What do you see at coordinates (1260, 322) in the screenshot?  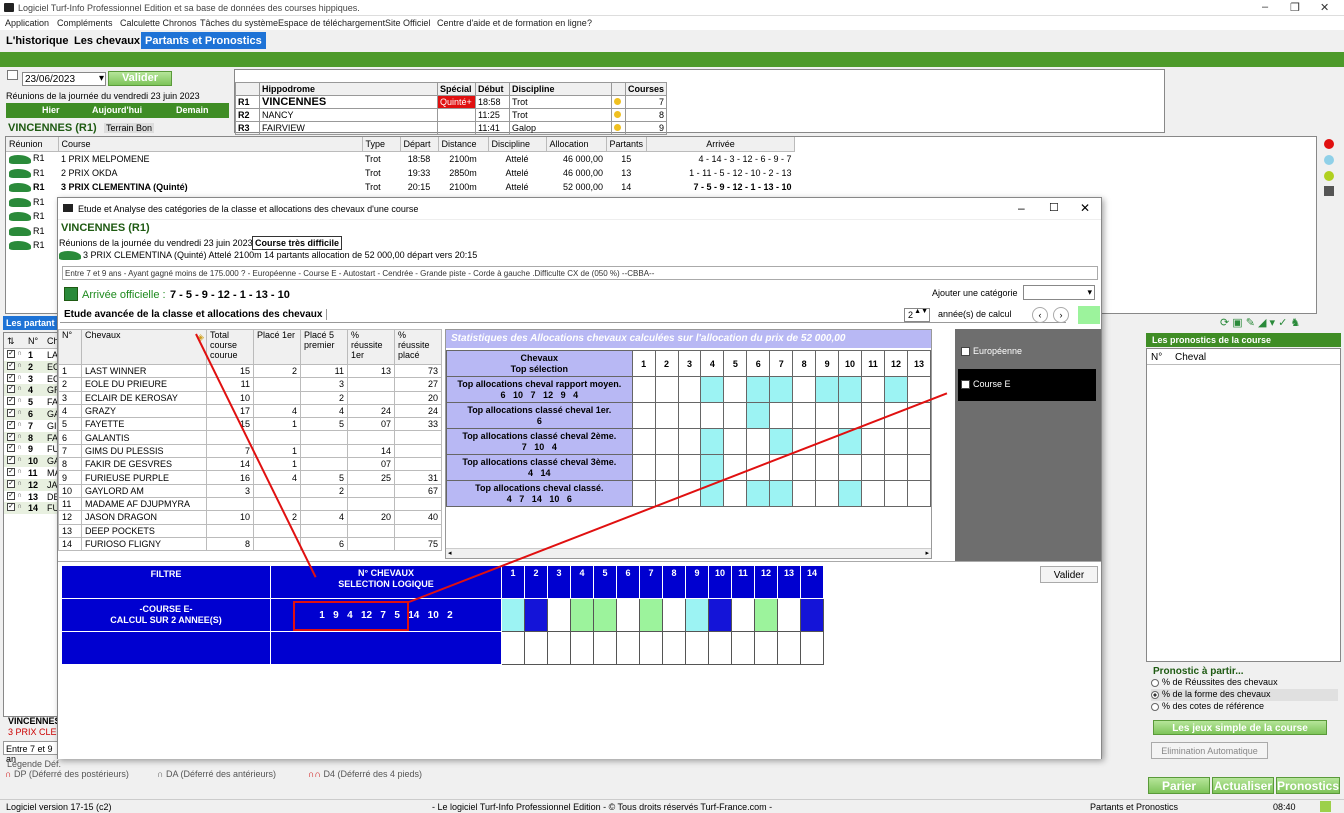 I see `toolbar-icons: ⟳ ▣ ✎ ◢ ▾ ✓ ♞` at bounding box center [1260, 322].